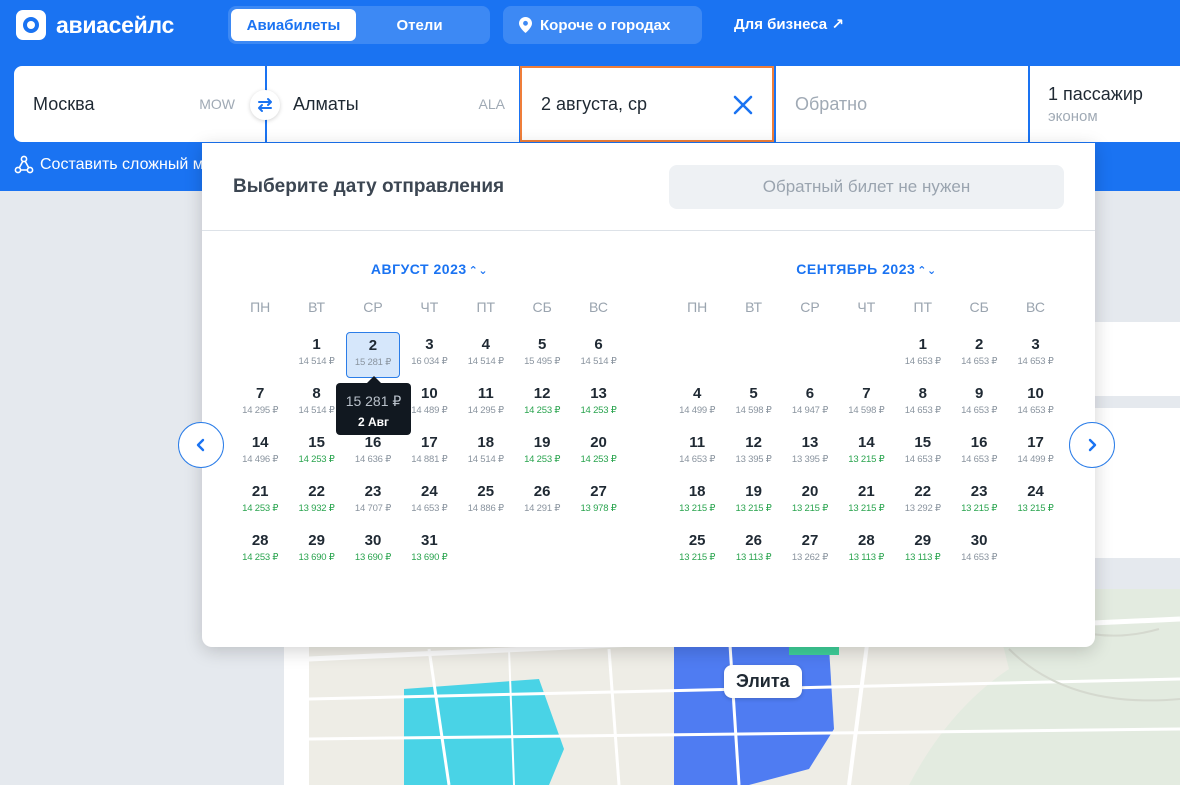  What do you see at coordinates (866, 271) in the screenshot?
I see `month-selector: СЕНТЯБРЬ 2023 ⌃⌄` at bounding box center [866, 271].